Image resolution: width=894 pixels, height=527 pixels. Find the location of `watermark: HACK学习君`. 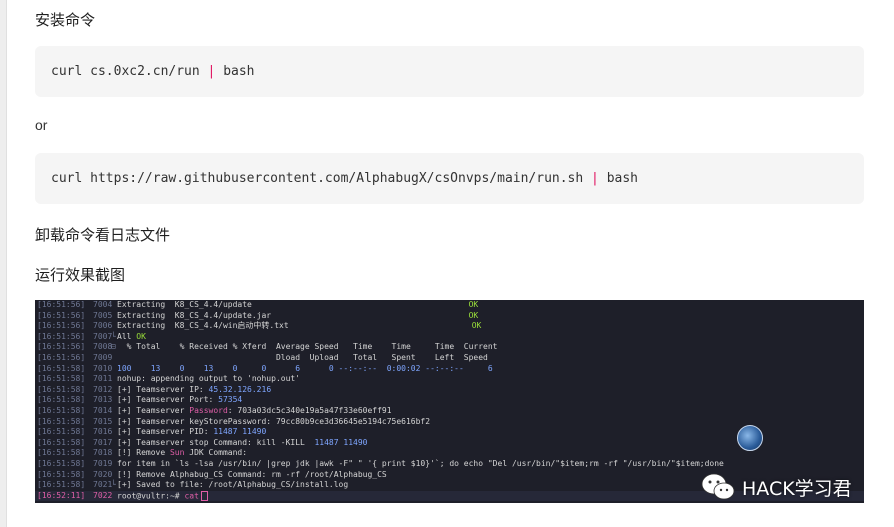

watermark: HACK学习君 is located at coordinates (776, 487).